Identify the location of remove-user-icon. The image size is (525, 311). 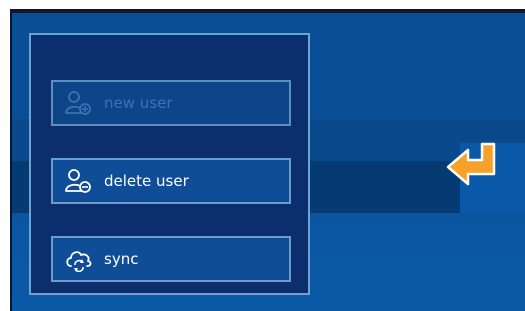
(79, 181).